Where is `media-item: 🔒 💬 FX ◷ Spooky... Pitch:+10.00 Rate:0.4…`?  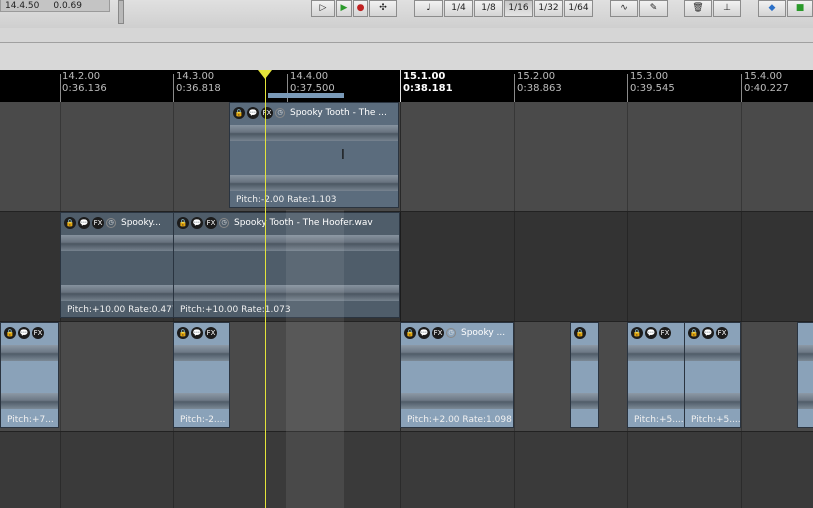 media-item: 🔒 💬 FX ◷ Spooky... Pitch:+10.00 Rate:0.4… is located at coordinates (117, 265).